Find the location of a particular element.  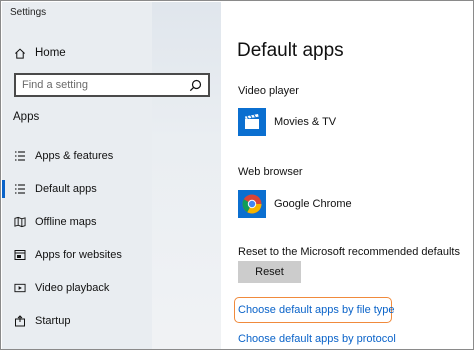

sidebar-item-label: Apps for websites is located at coordinates (78, 255).